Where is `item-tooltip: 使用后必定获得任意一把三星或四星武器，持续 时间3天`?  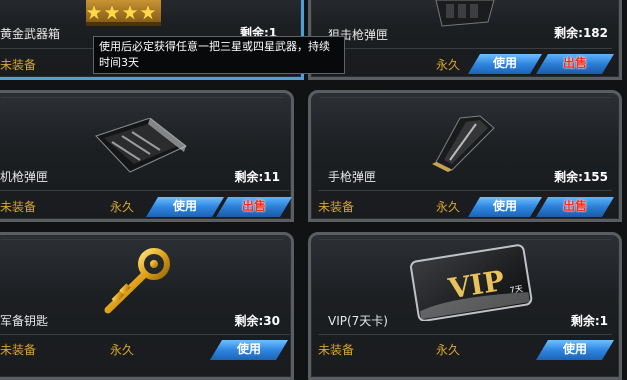
item-tooltip: 使用后必定获得任意一把三星或四星武器，持续 时间3天 is located at coordinates (219, 55).